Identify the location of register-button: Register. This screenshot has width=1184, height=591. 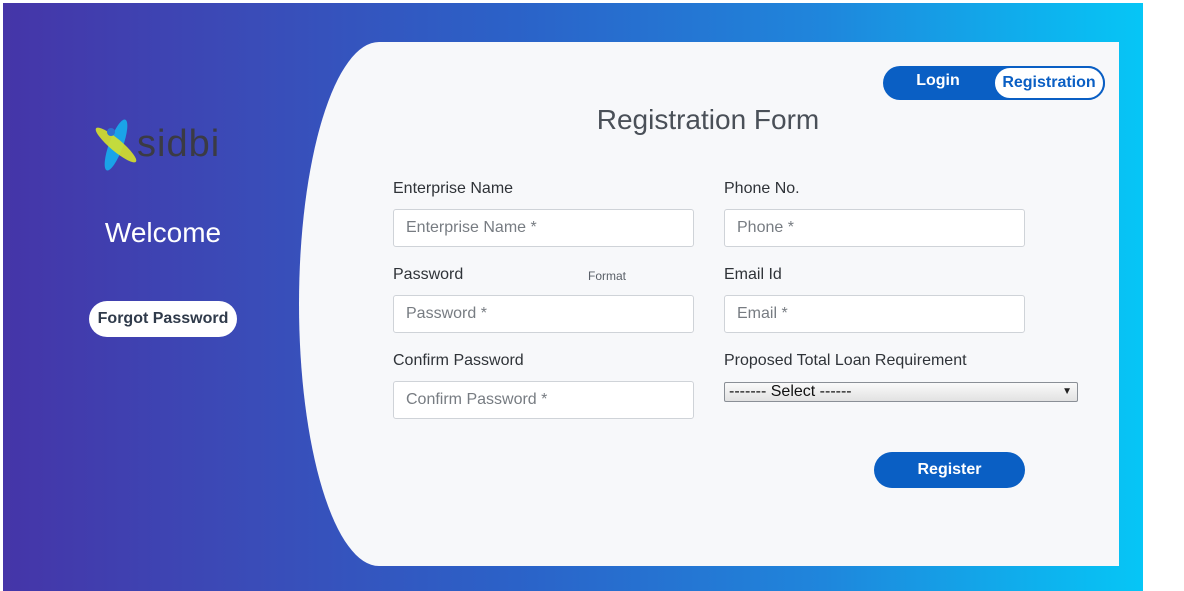
(949, 470).